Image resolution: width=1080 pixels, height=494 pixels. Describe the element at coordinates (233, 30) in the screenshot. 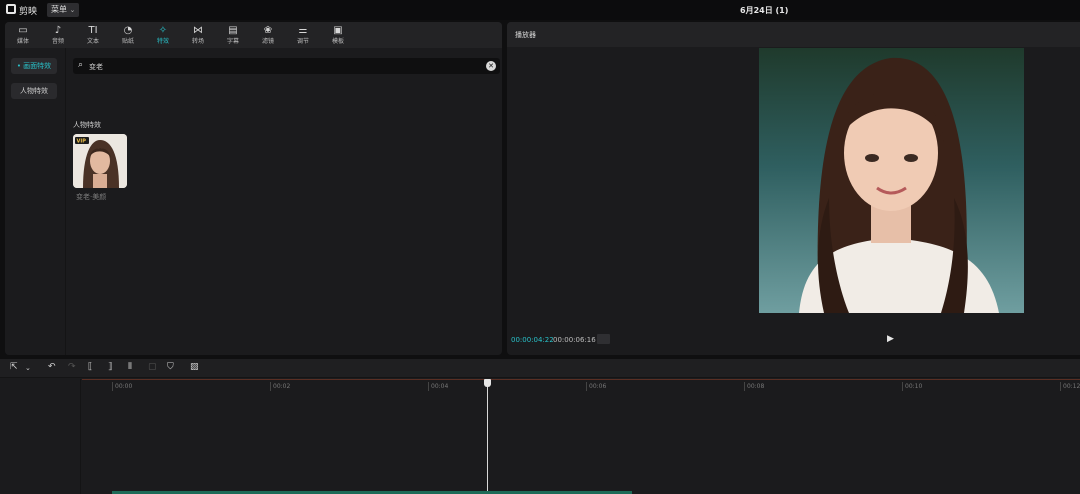

I see `caption-icon: ▤` at that location.